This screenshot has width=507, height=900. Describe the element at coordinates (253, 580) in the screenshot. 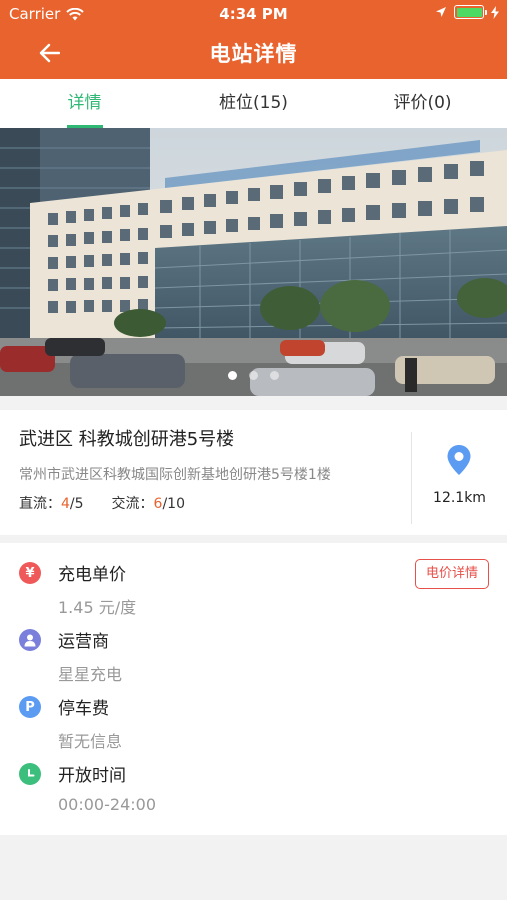

I see `price-row: ¥ 充电单价 1.45 元/度 电价详情` at that location.